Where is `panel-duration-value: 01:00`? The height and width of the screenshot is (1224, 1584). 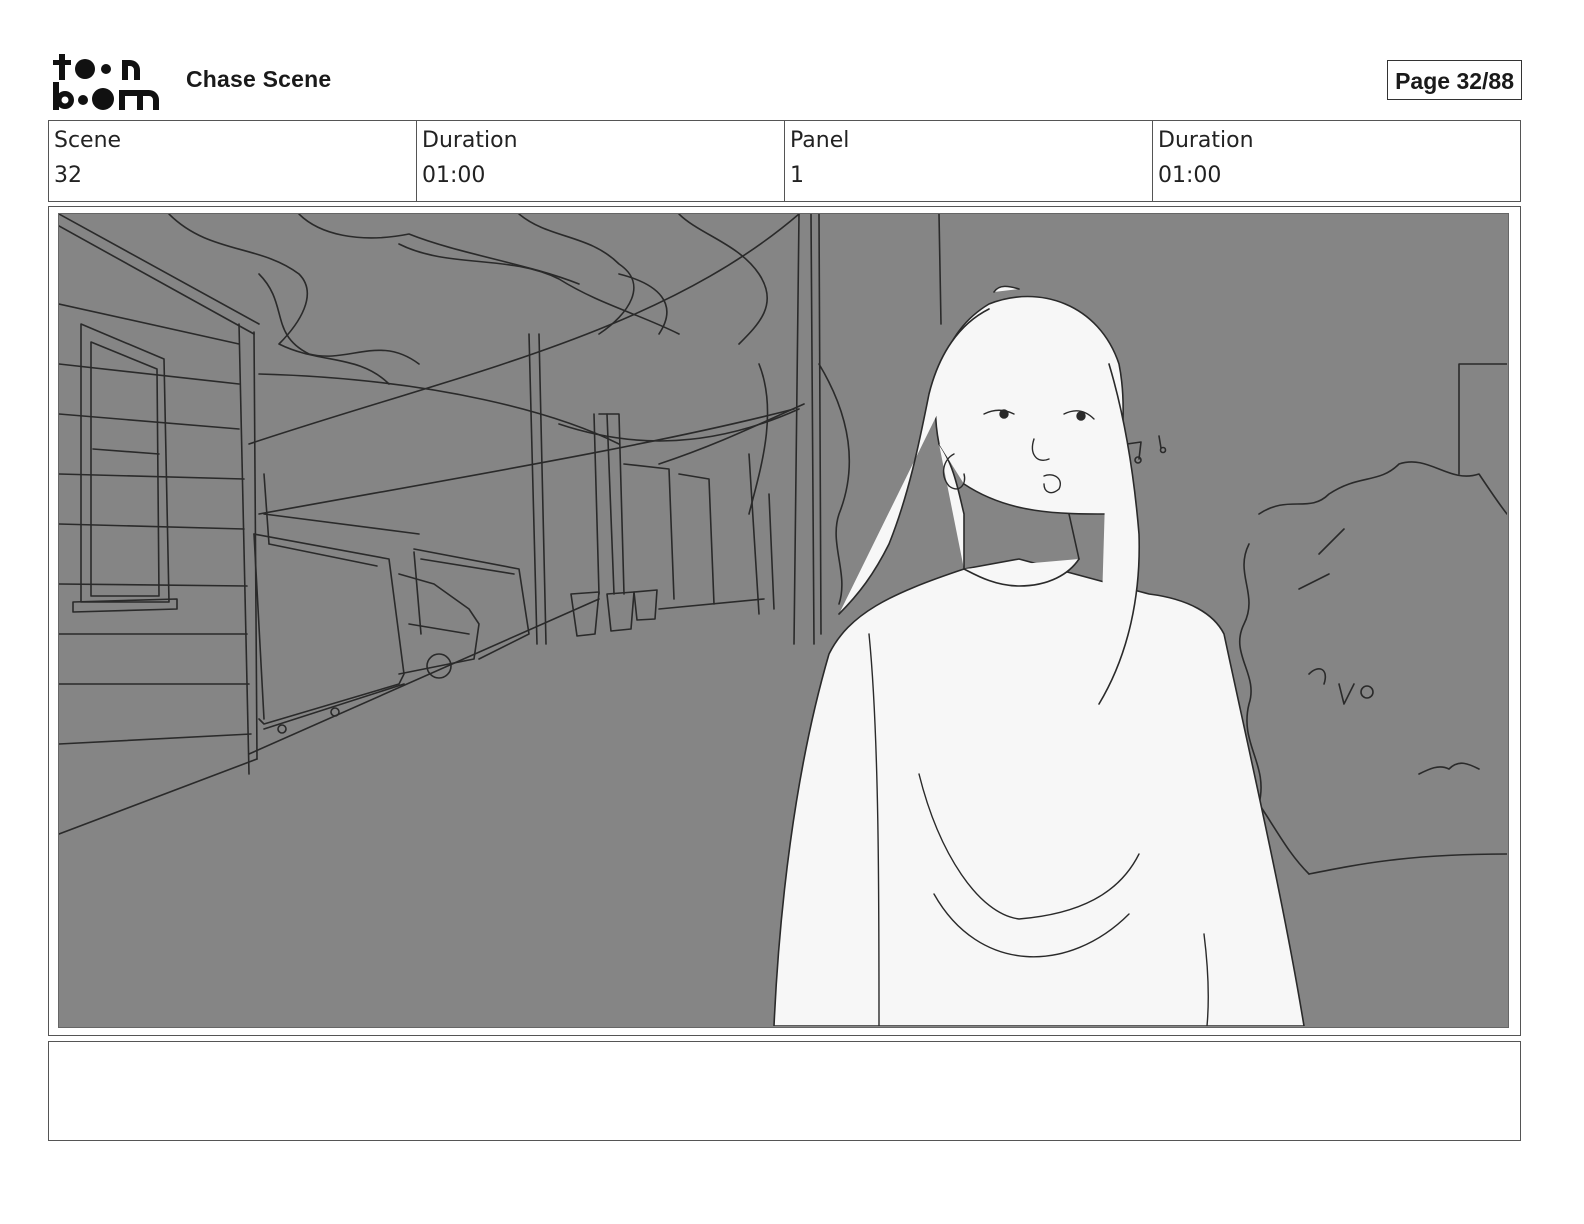
panel-duration-value: 01:00 is located at coordinates (1190, 175).